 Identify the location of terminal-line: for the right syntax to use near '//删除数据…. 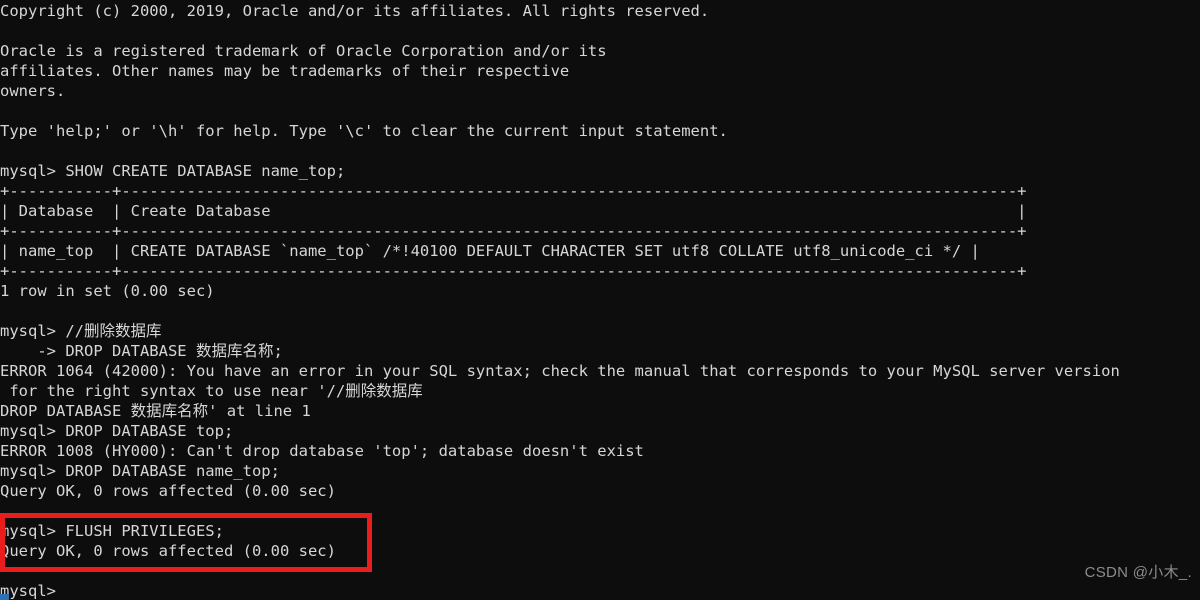
(211, 391).